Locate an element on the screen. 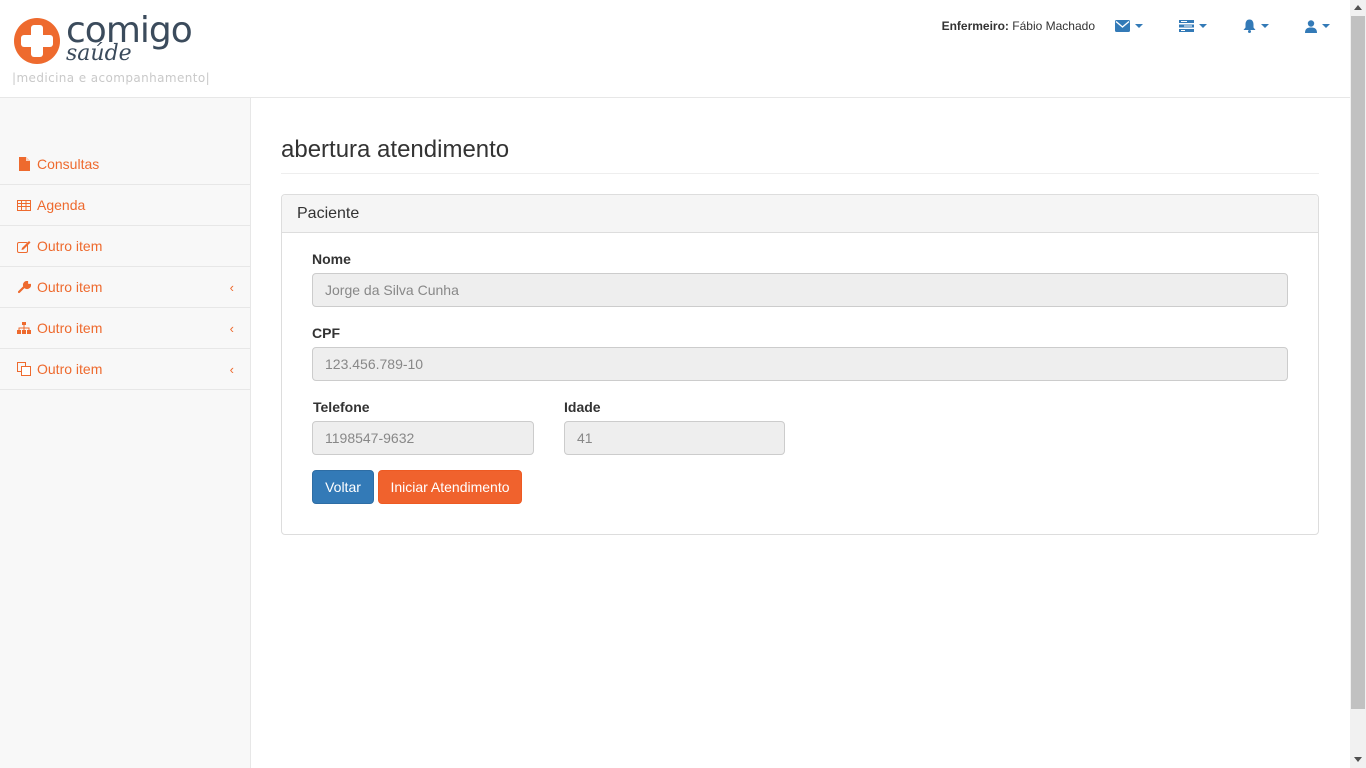 The width and height of the screenshot is (1366, 768). idade-field is located at coordinates (674, 438).